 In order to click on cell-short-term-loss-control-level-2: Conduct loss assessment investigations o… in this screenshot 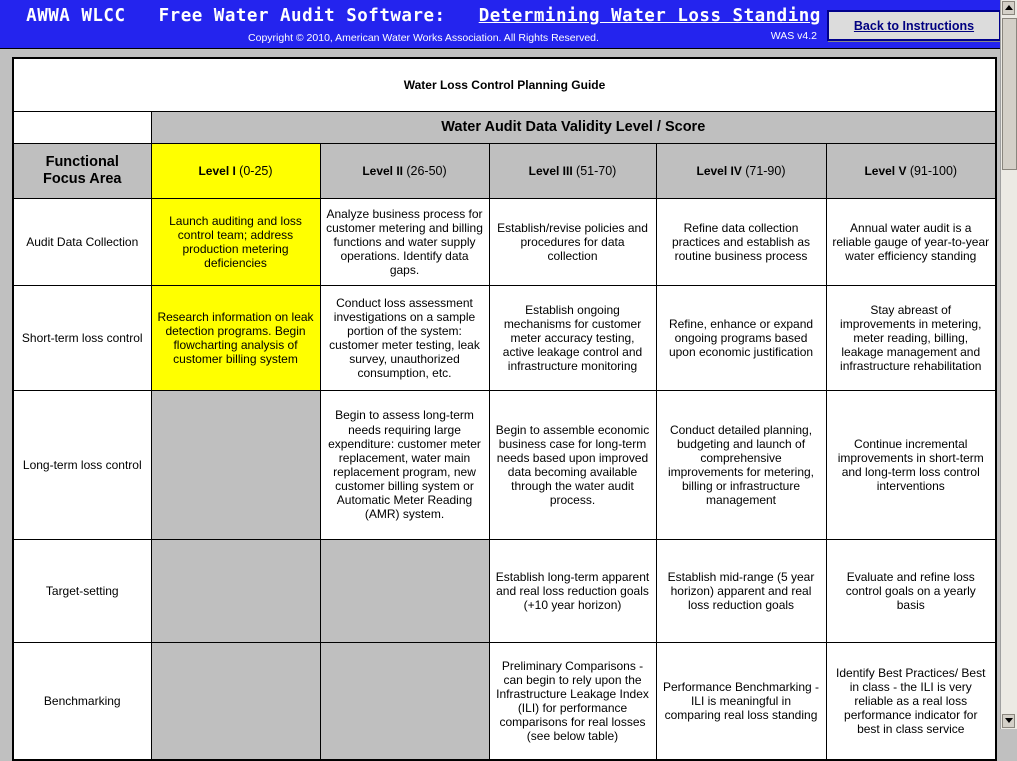, I will do `click(404, 338)`.